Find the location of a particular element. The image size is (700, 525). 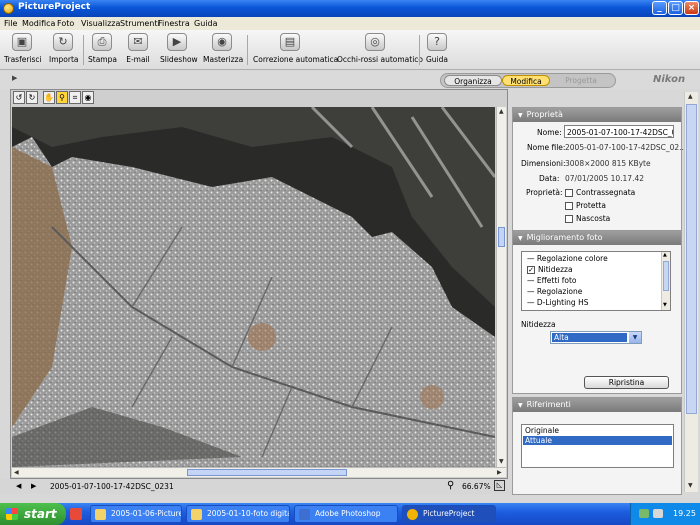

taskbar-item-active: PictureProject is located at coordinates (449, 514).